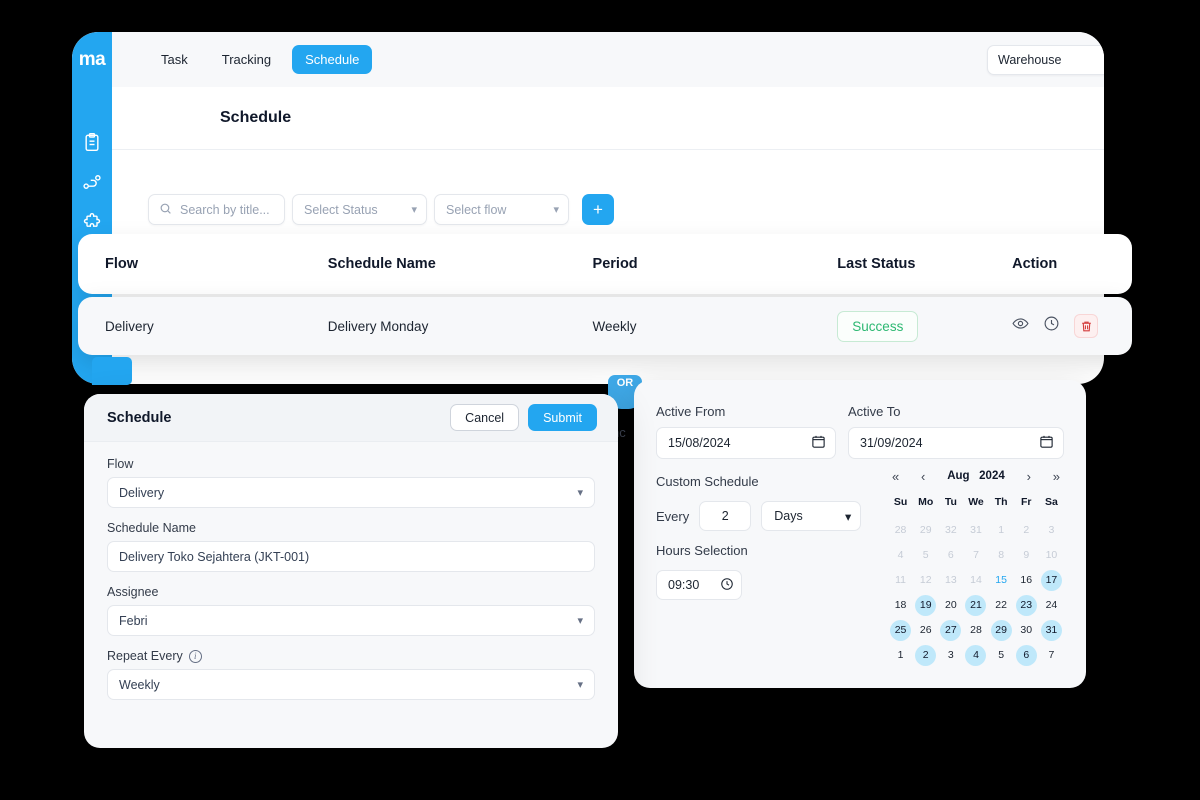 This screenshot has height=800, width=1200. What do you see at coordinates (246, 59) in the screenshot?
I see `tab-tracking: Tracking` at bounding box center [246, 59].